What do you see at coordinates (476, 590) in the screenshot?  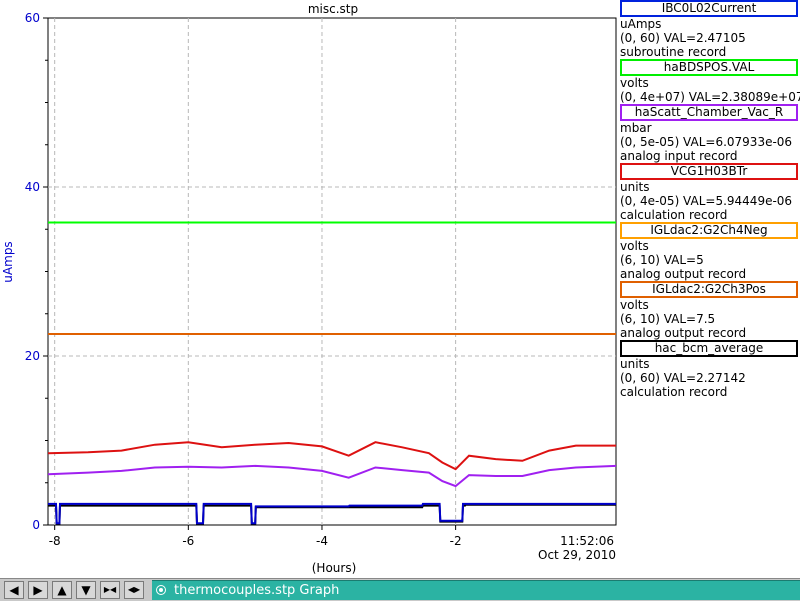 I see `tab-graph: thermocouples.stp Graph` at bounding box center [476, 590].